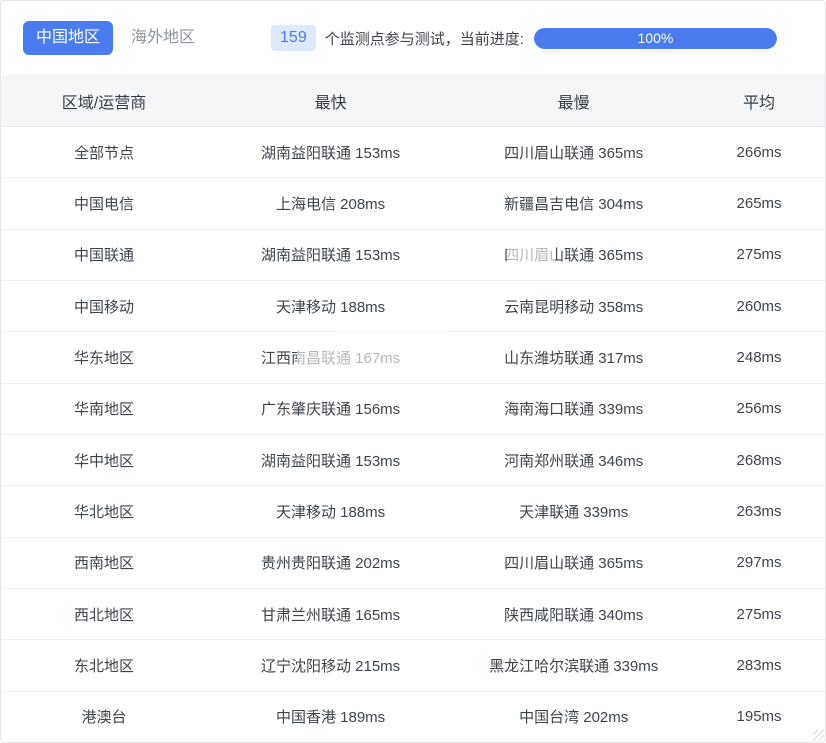 This screenshot has height=743, width=826. I want to click on average-cell: 266ms, so click(759, 152).